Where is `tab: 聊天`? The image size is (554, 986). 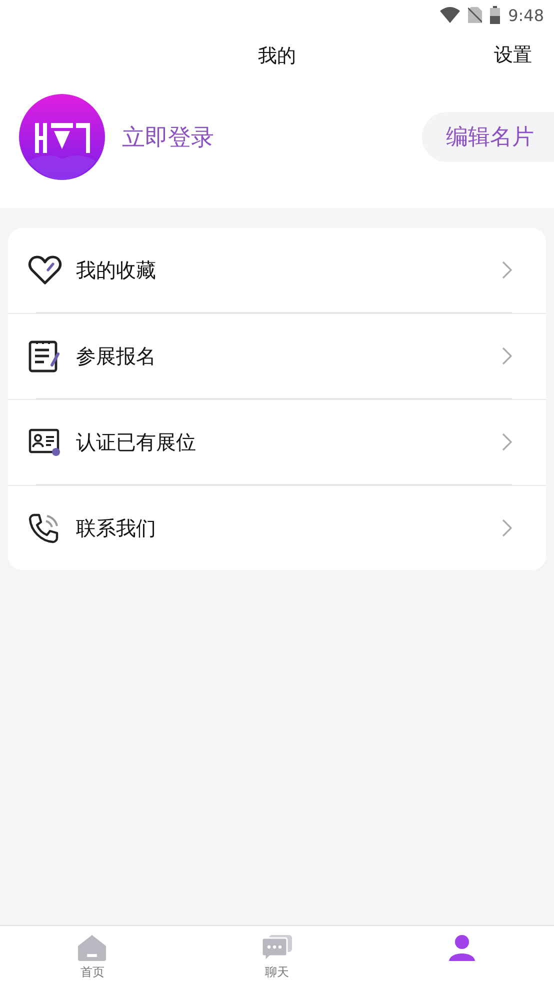
tab: 聊天 is located at coordinates (277, 956).